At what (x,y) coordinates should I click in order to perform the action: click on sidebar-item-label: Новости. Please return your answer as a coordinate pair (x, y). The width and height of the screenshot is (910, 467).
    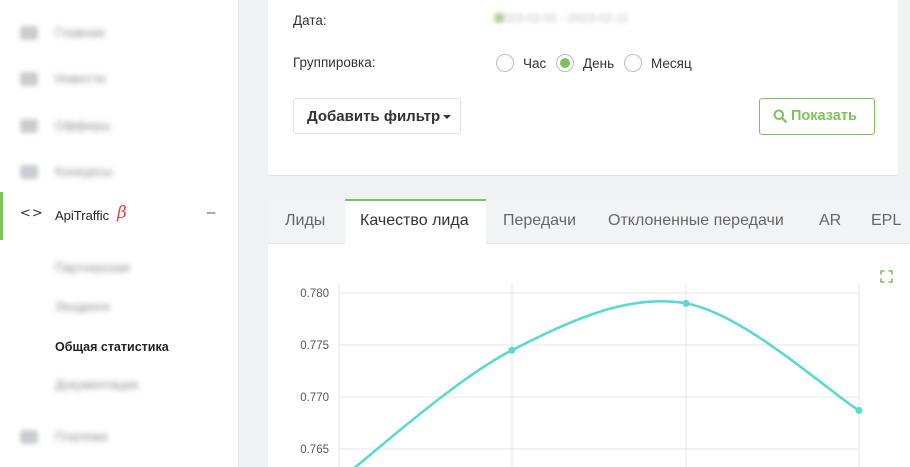
    Looking at the image, I should click on (80, 78).